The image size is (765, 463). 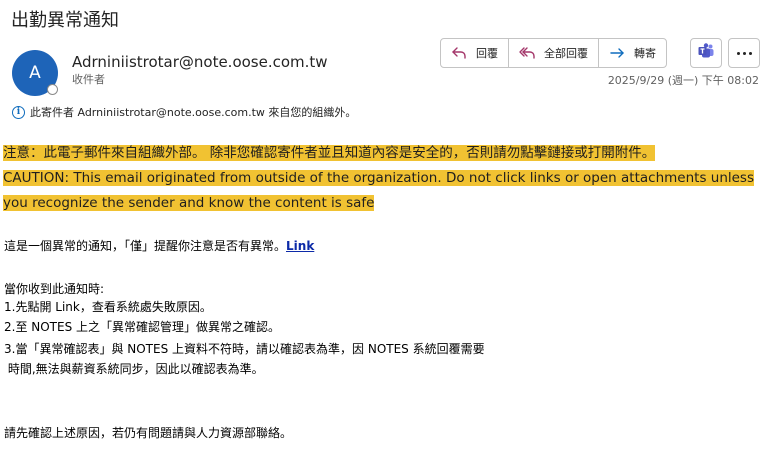 What do you see at coordinates (88, 80) in the screenshot?
I see `recipient-label: 收件者` at bounding box center [88, 80].